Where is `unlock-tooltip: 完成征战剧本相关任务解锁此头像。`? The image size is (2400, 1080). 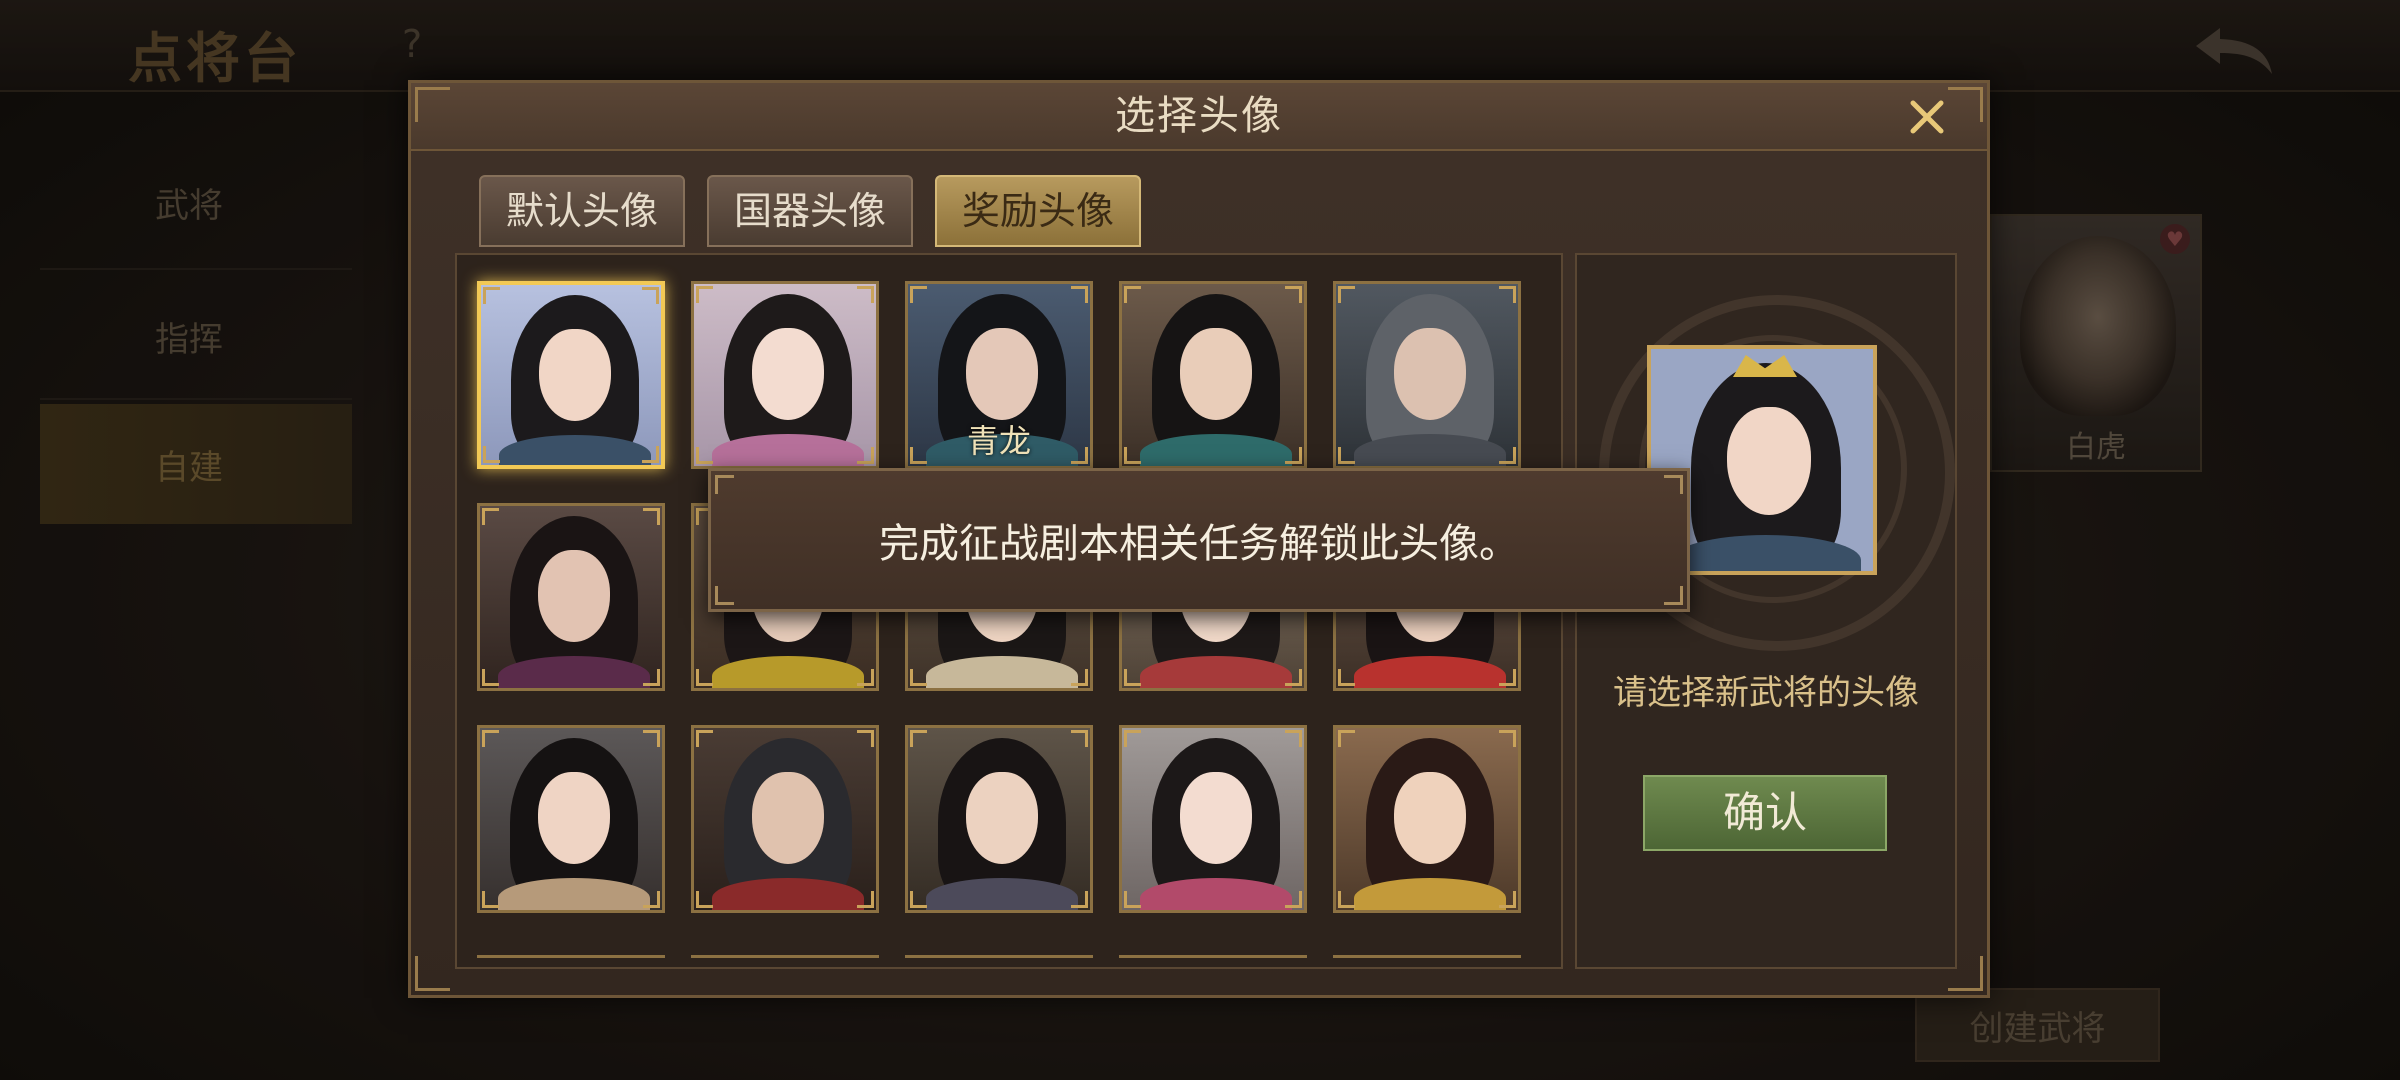 unlock-tooltip: 完成征战剧本相关任务解锁此头像。 is located at coordinates (1199, 540).